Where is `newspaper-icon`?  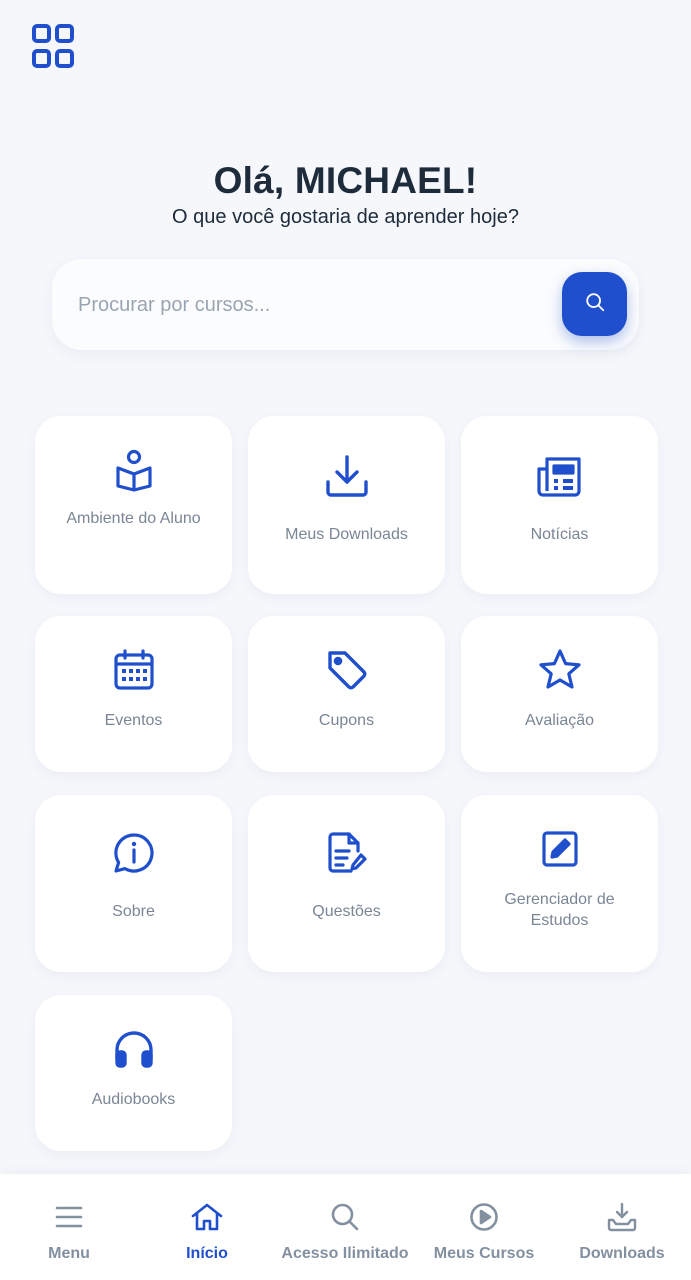 newspaper-icon is located at coordinates (560, 476).